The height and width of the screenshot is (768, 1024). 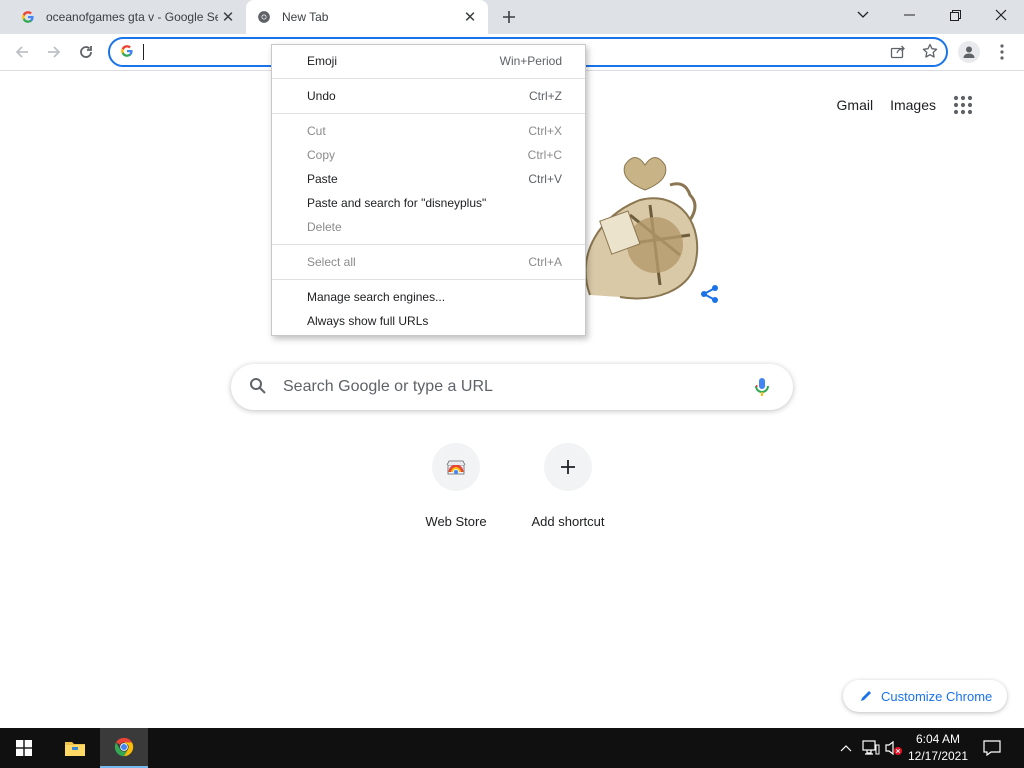 I want to click on chrome-menu-button, so click(x=1002, y=52).